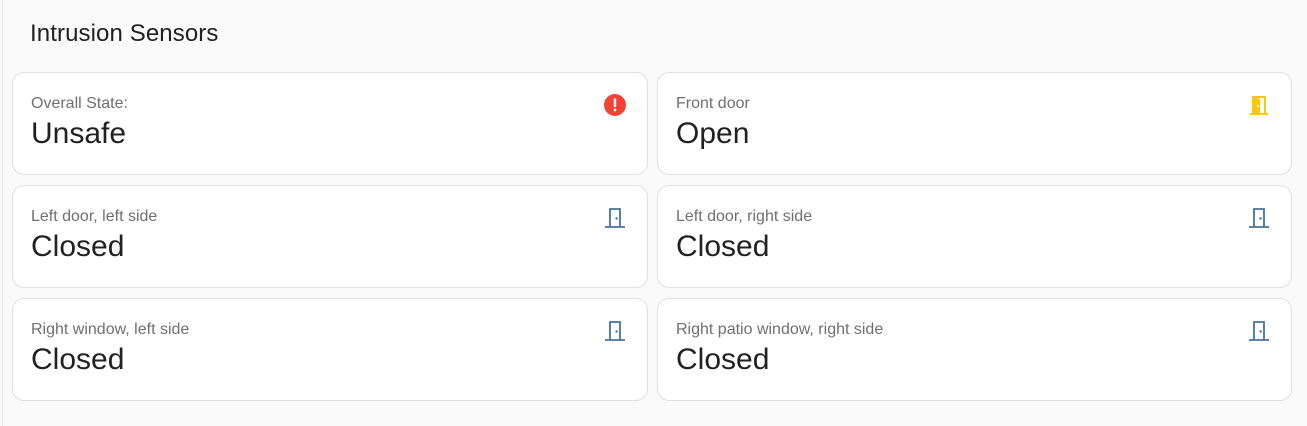 The width and height of the screenshot is (1307, 426). I want to click on tile-right-window-left-side: Right window, left side Closed, so click(330, 349).